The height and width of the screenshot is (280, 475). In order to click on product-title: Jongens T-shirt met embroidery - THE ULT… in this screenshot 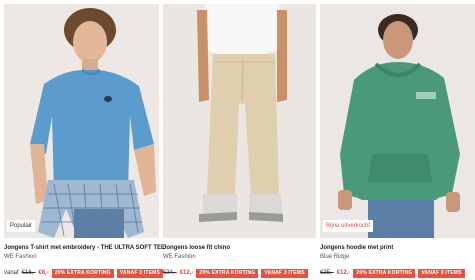, I will do `click(84, 248)`.